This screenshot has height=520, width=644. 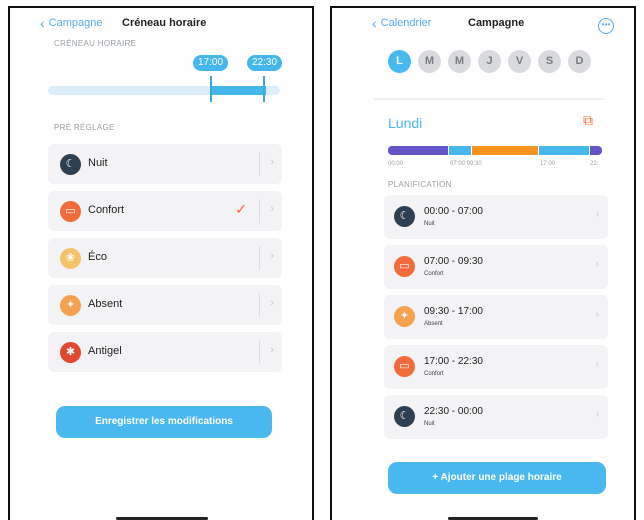 What do you see at coordinates (505, 150) in the screenshot?
I see `timeline-segment-absent` at bounding box center [505, 150].